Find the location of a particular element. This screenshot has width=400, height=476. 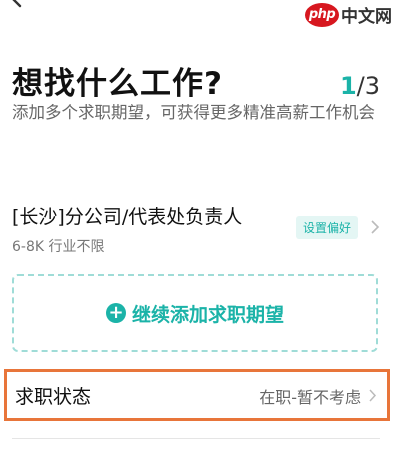

job-expectation-item: [长沙]分公司/代表处负责人 6-8K 行业不限 设置偏好 is located at coordinates (196, 229).